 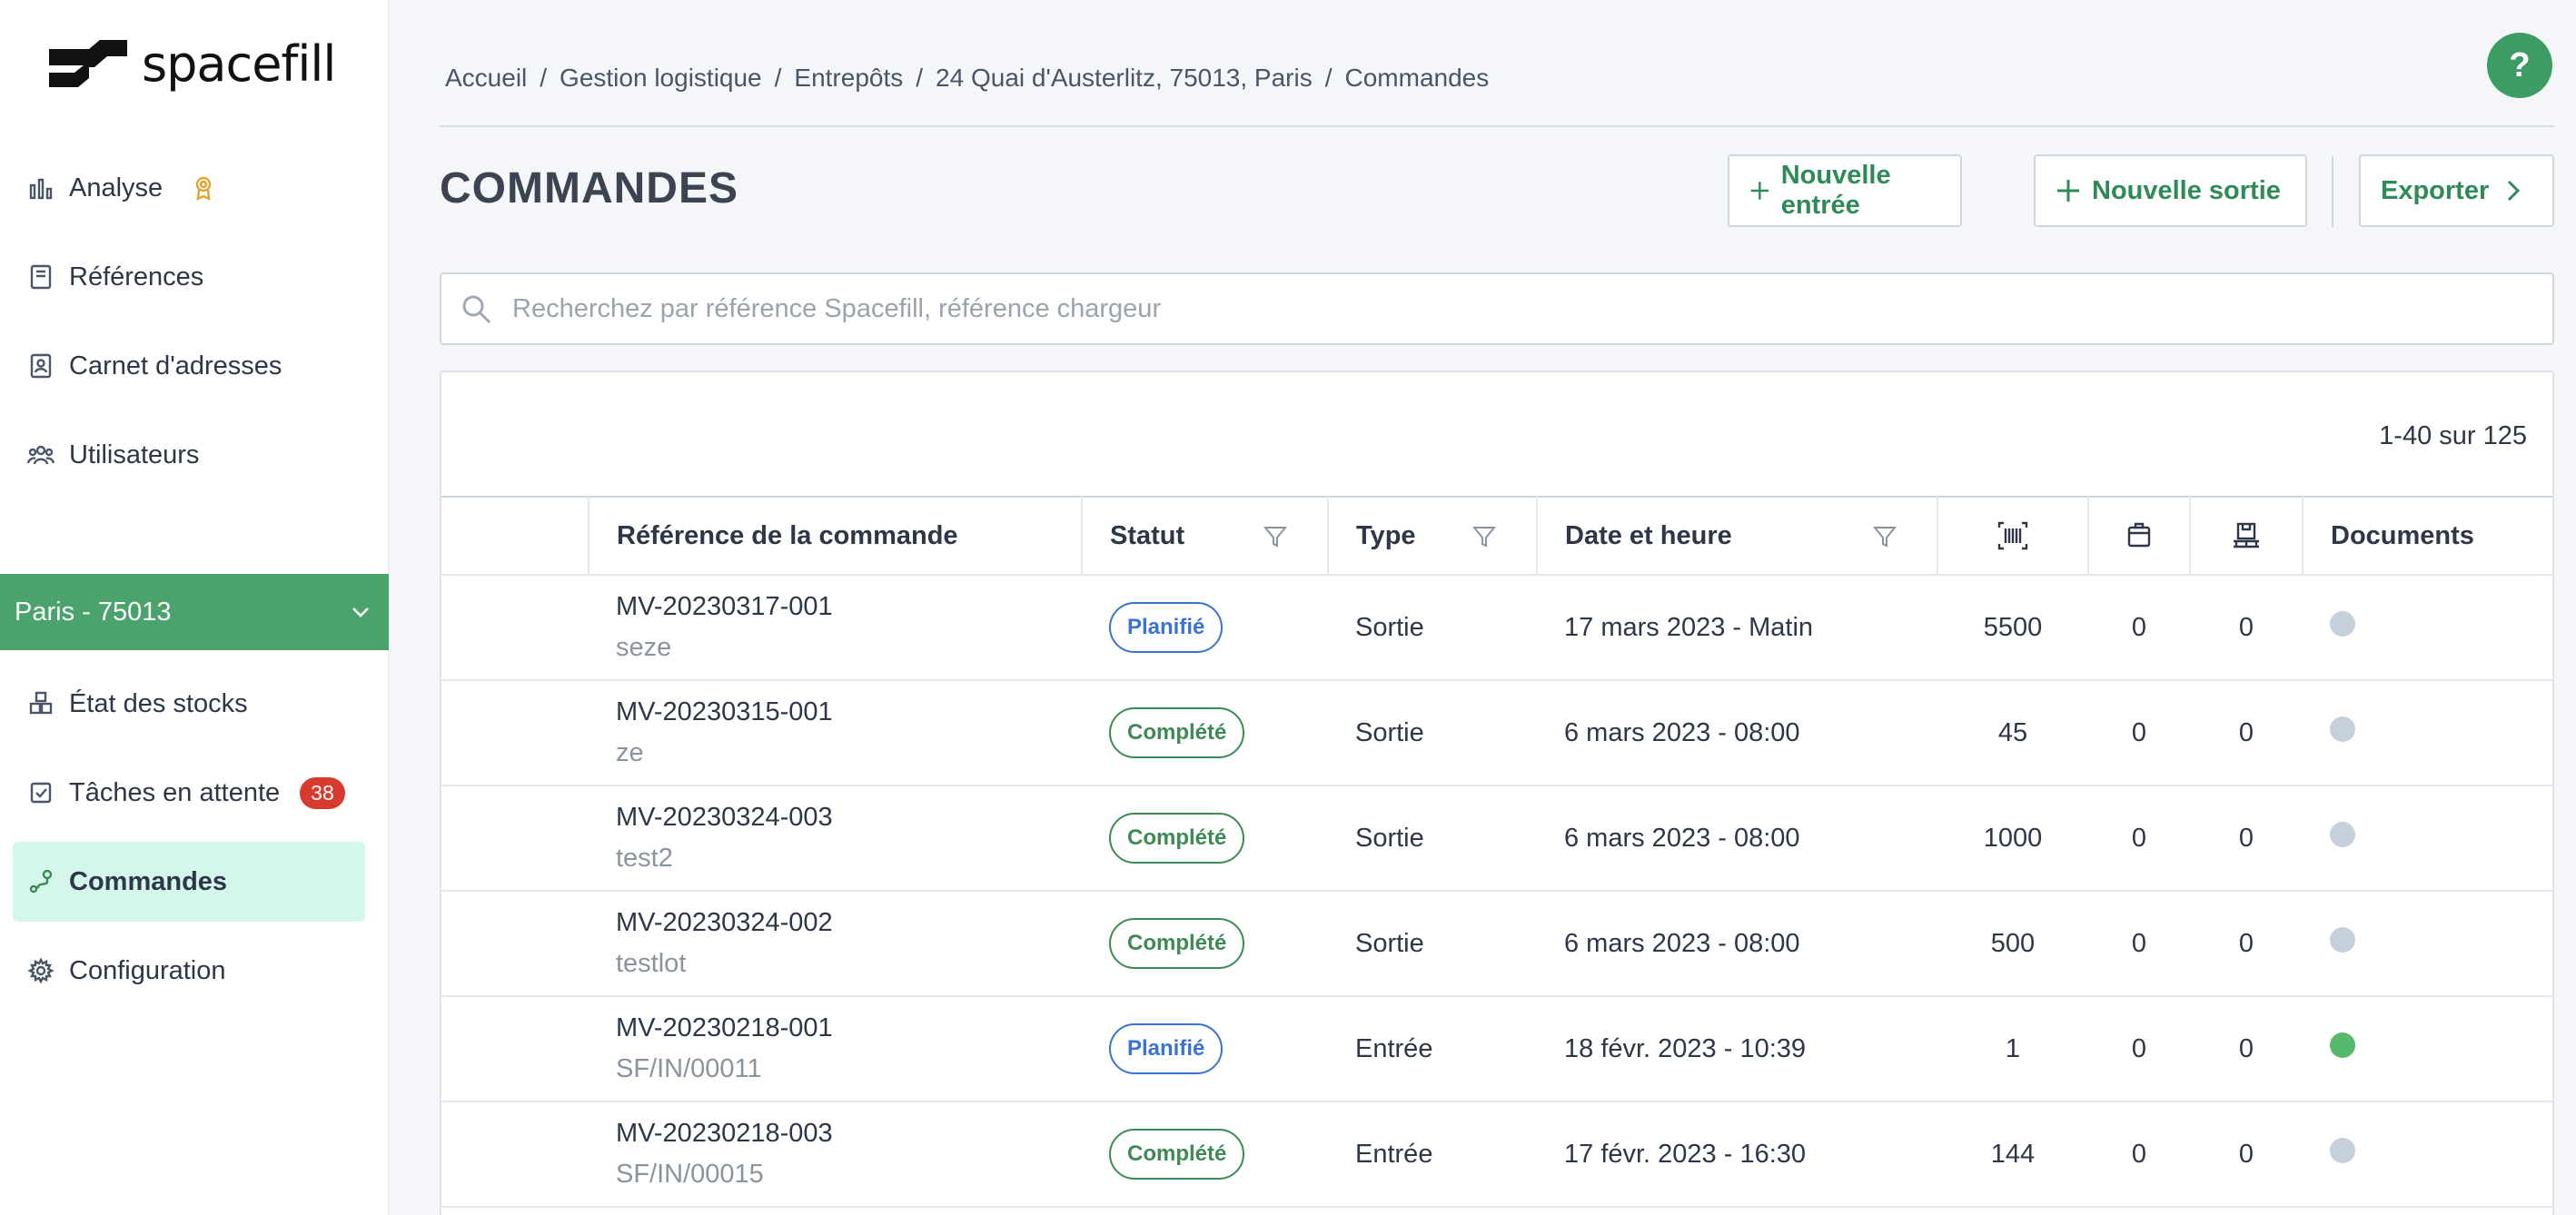 I want to click on export-button: Exporter, so click(x=2456, y=190).